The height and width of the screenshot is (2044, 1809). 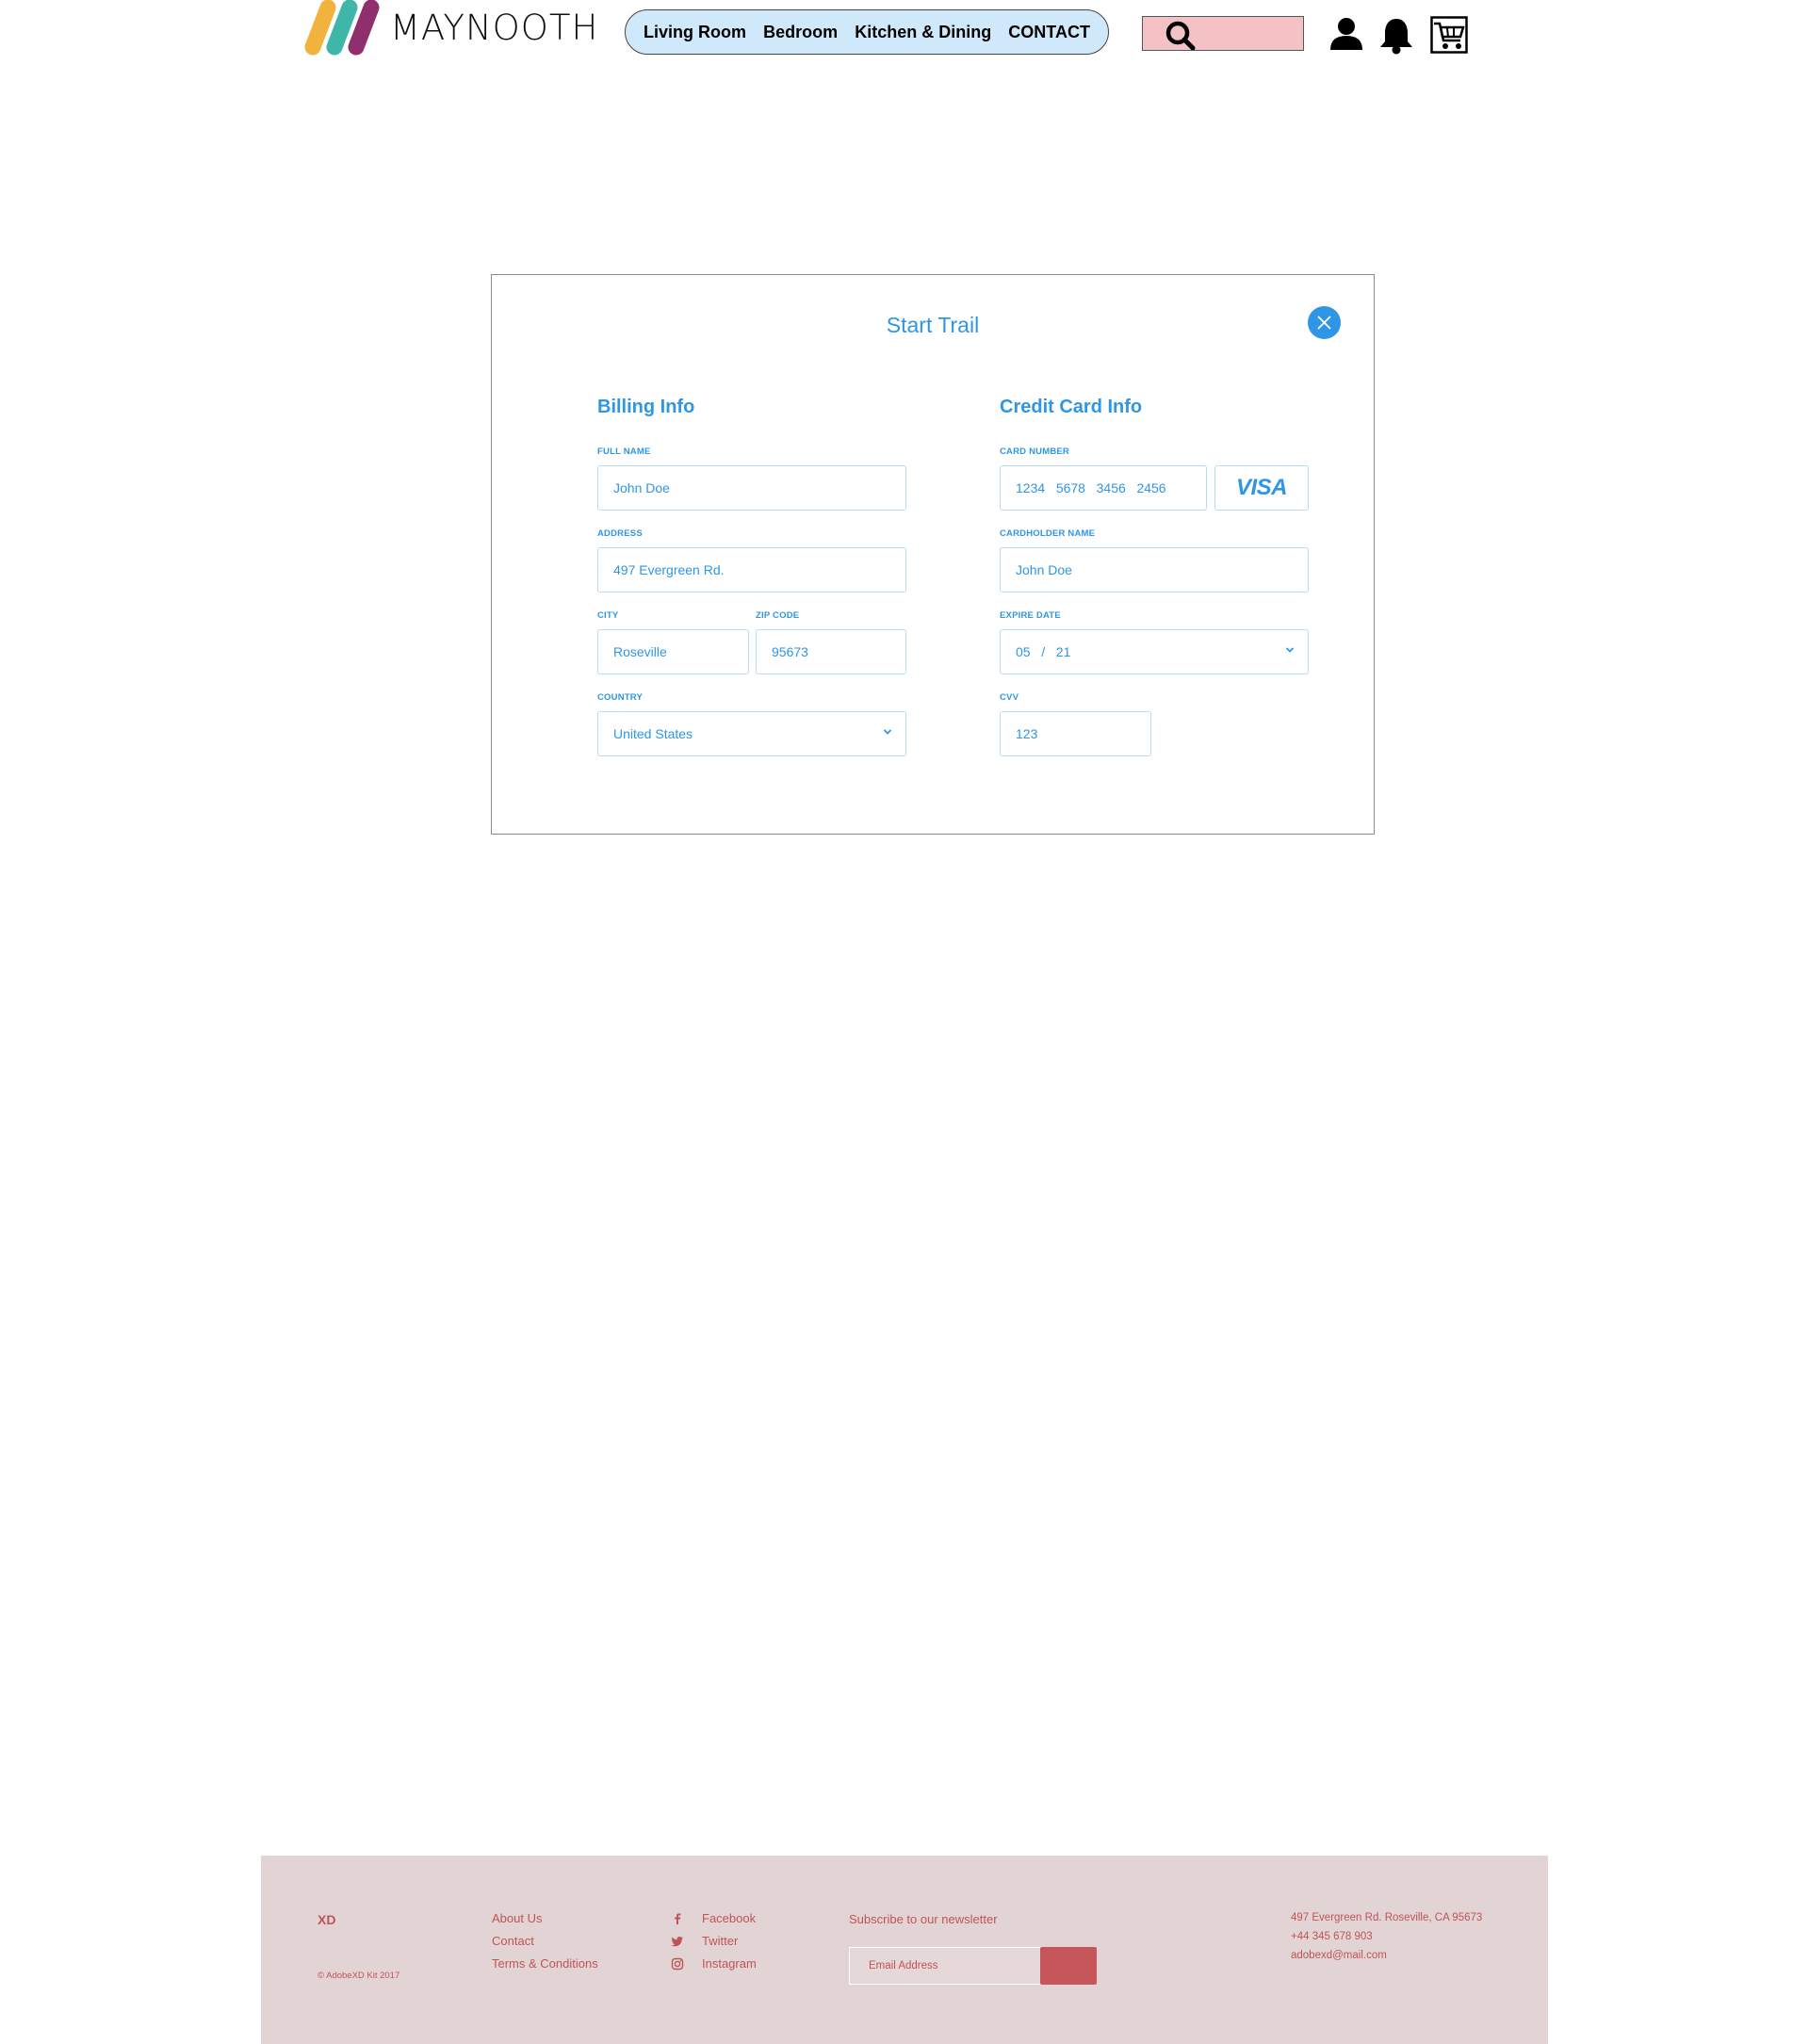 What do you see at coordinates (923, 32) in the screenshot?
I see `nav-item-kitchen-dining: Kitchen & Dining` at bounding box center [923, 32].